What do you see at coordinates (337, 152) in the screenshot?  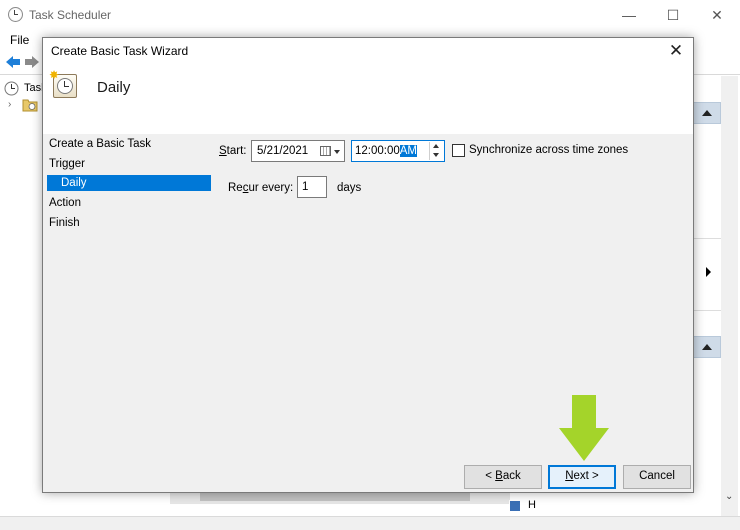 I see `chevron-down-icon` at bounding box center [337, 152].